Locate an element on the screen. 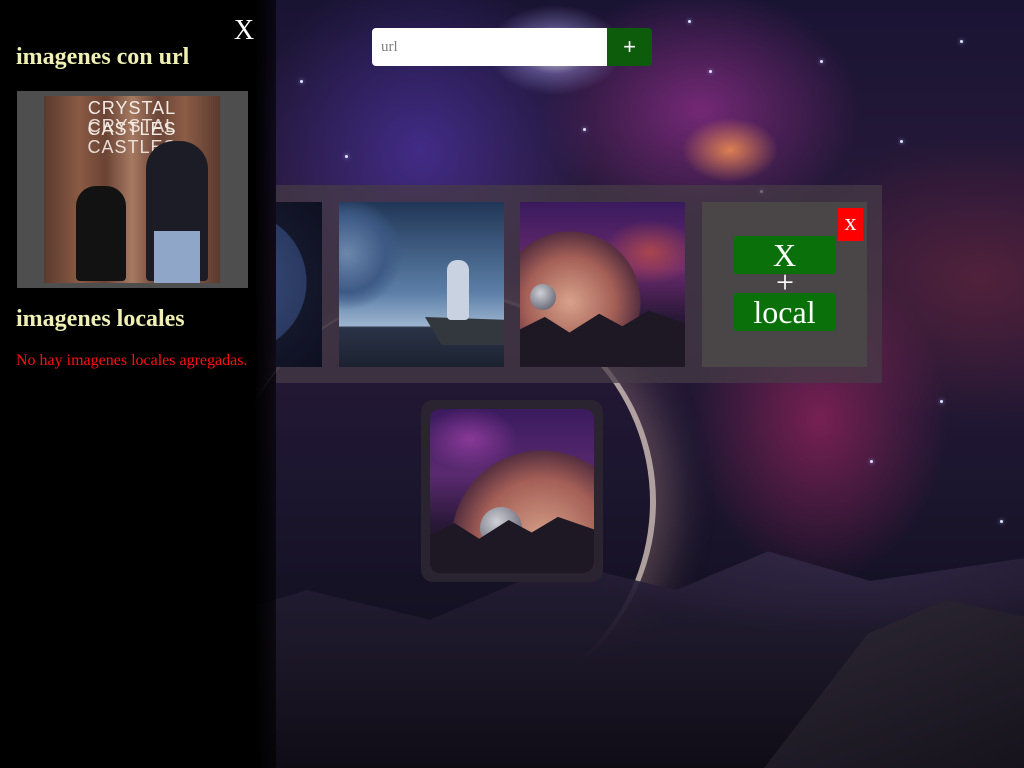 The height and width of the screenshot is (768, 1024). carousel-slide-planet-partial is located at coordinates (299, 284).